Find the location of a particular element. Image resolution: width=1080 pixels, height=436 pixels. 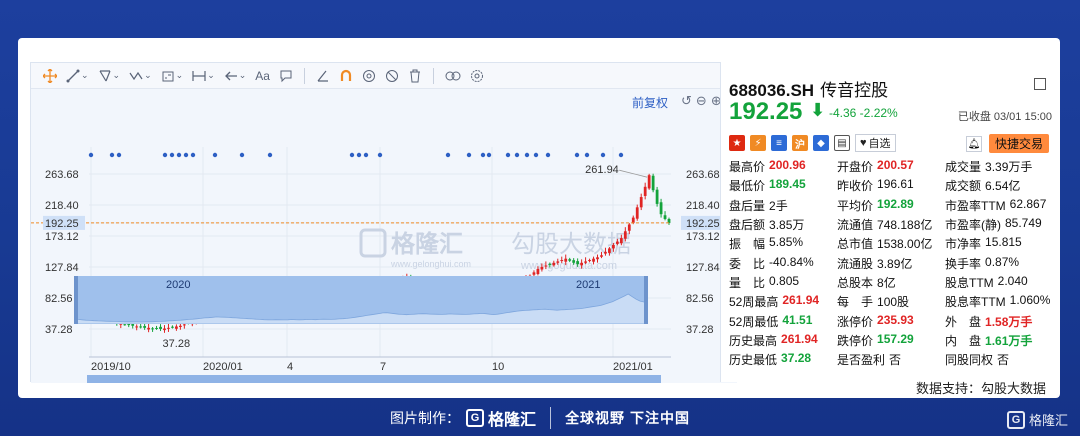

quote-label: 每 手 is located at coordinates (855, 302).